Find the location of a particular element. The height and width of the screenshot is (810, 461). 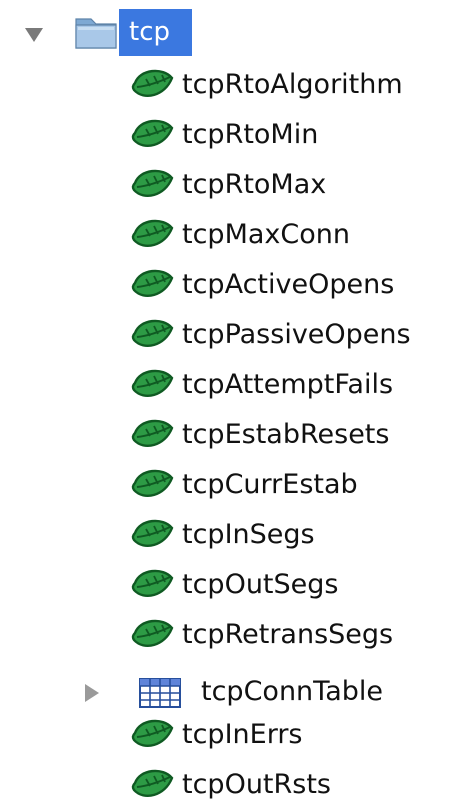

tree-item-label: tcpMaxConn is located at coordinates (266, 235).